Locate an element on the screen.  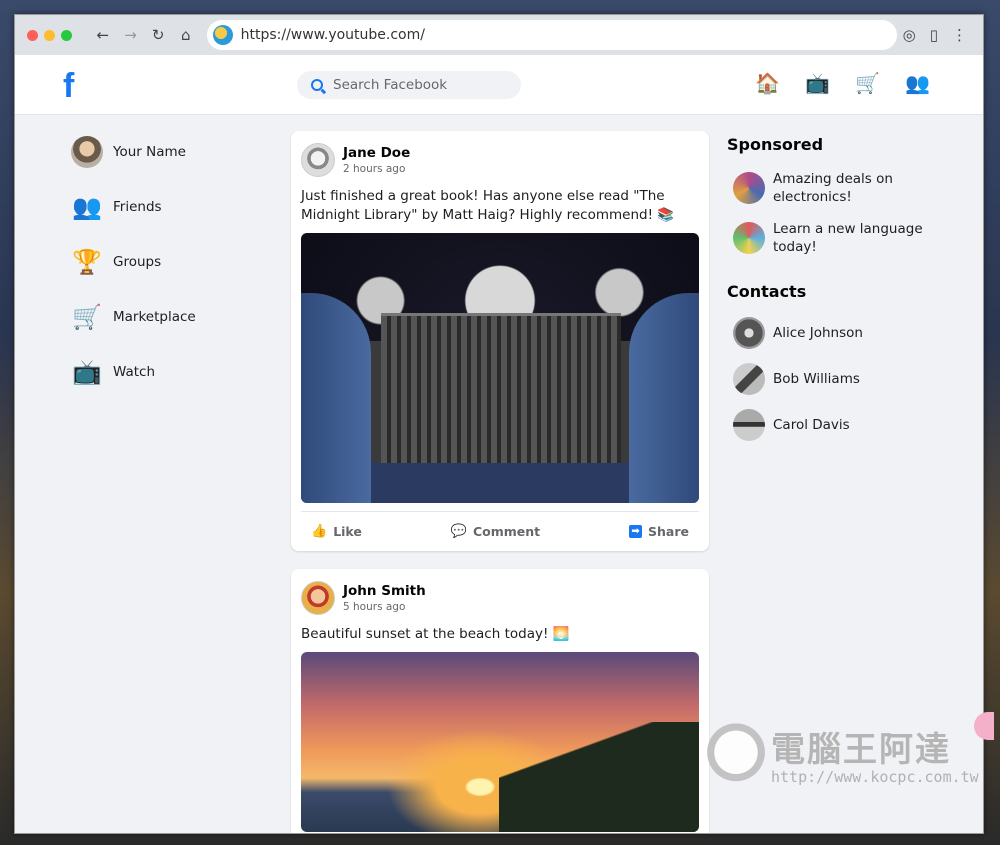
sponsored-item: Learn a new language today! is located at coordinates (845, 238).